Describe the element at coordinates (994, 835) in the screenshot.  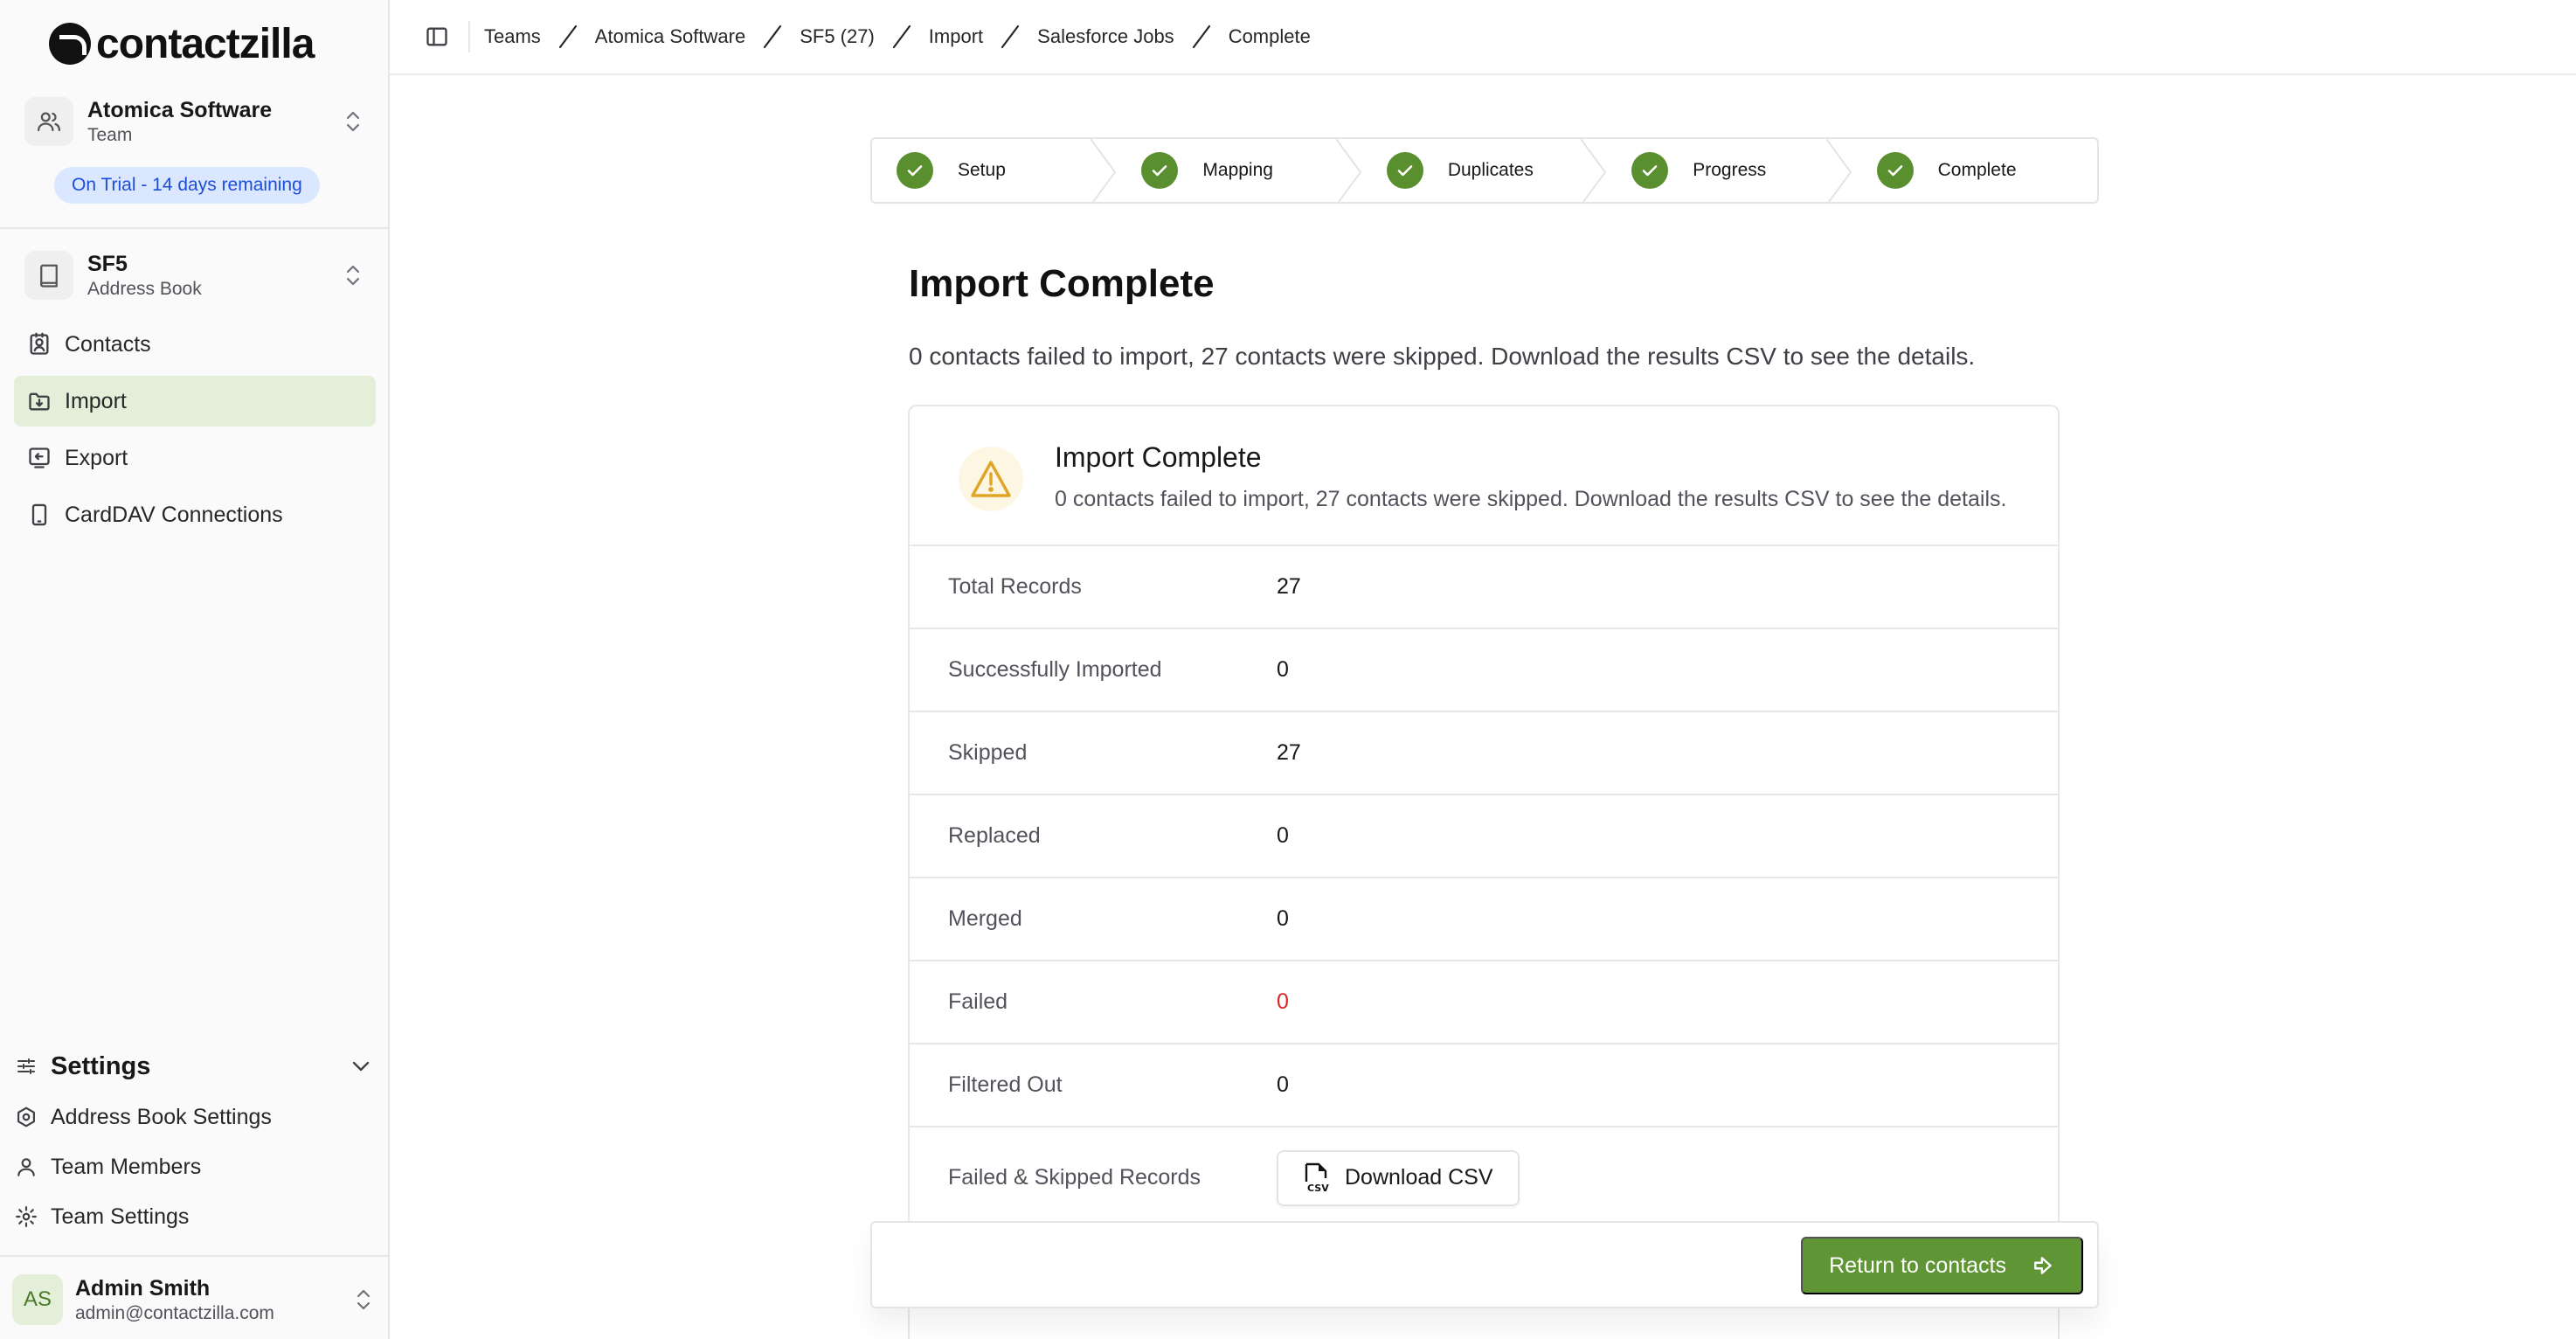
I see `stat-label: Replaced` at that location.